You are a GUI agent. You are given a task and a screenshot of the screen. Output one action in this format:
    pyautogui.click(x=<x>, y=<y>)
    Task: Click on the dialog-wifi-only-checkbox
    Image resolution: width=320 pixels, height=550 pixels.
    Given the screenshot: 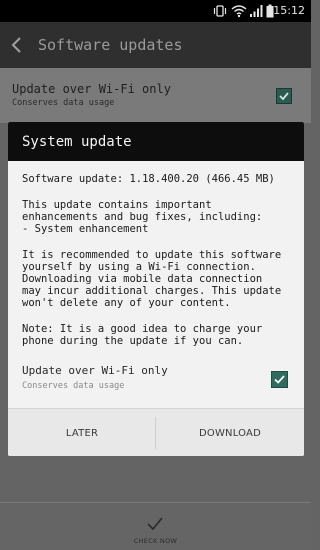 What is the action you would take?
    pyautogui.click(x=279, y=379)
    